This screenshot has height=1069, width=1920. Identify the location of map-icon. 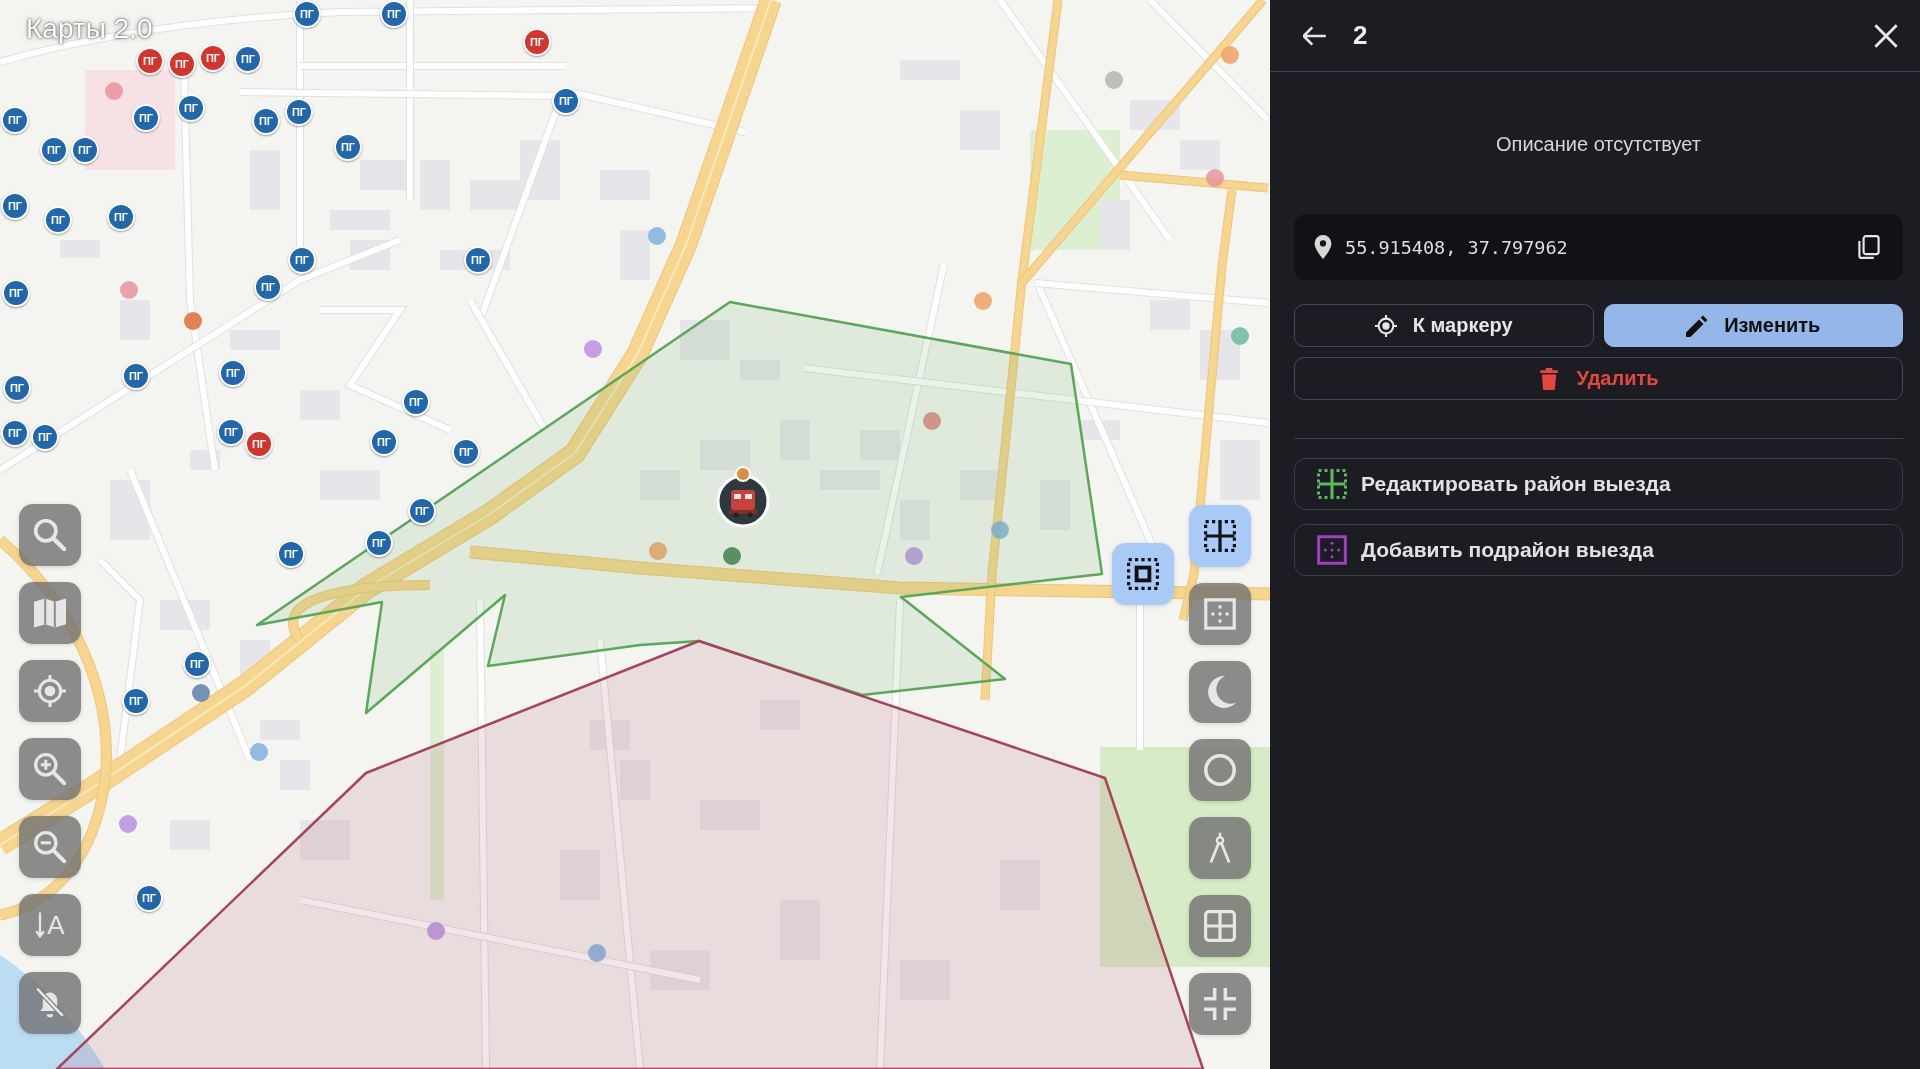
(50, 613).